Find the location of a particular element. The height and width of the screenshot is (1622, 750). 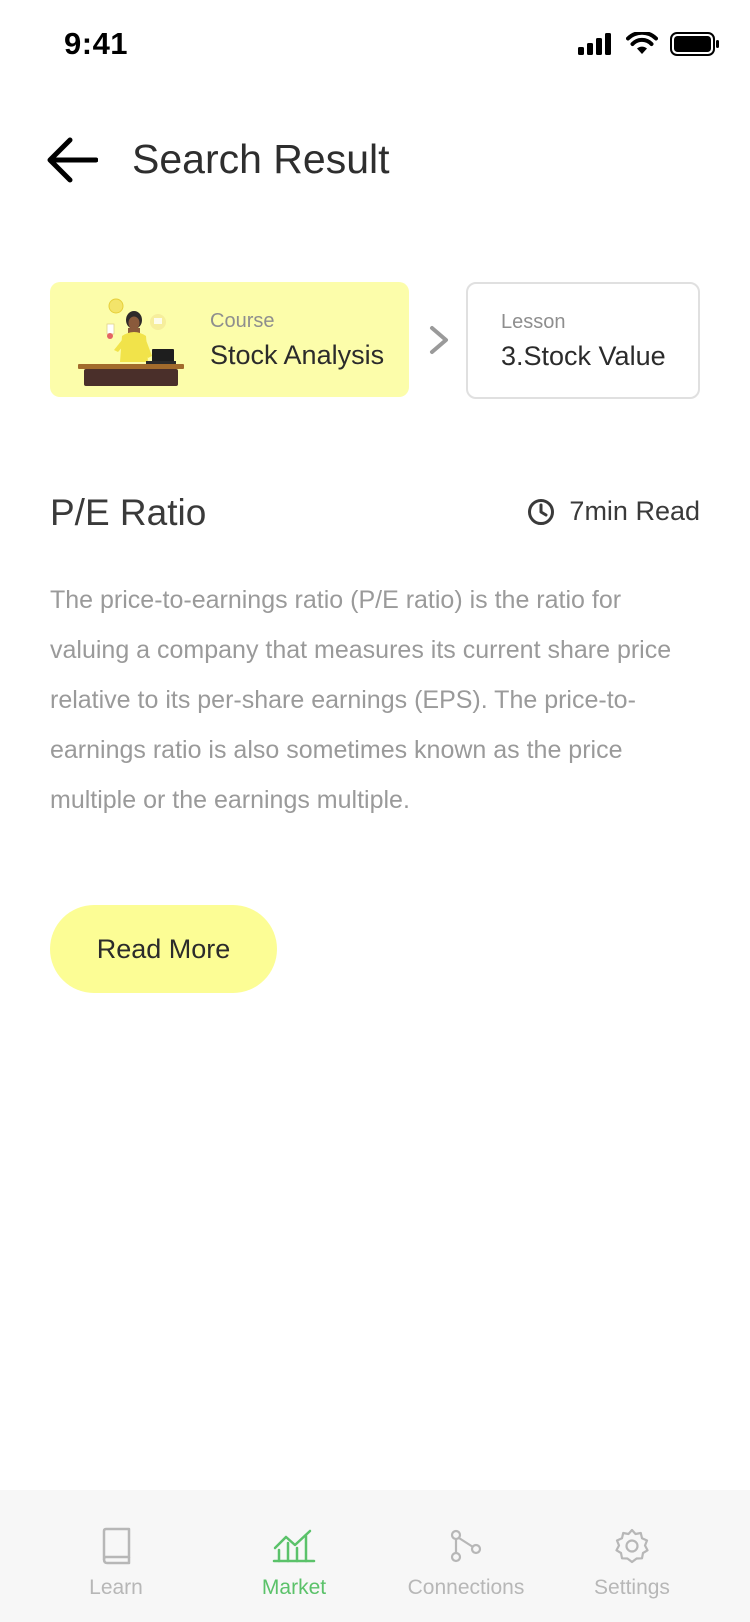

article-title: P/E Ratio is located at coordinates (128, 512).